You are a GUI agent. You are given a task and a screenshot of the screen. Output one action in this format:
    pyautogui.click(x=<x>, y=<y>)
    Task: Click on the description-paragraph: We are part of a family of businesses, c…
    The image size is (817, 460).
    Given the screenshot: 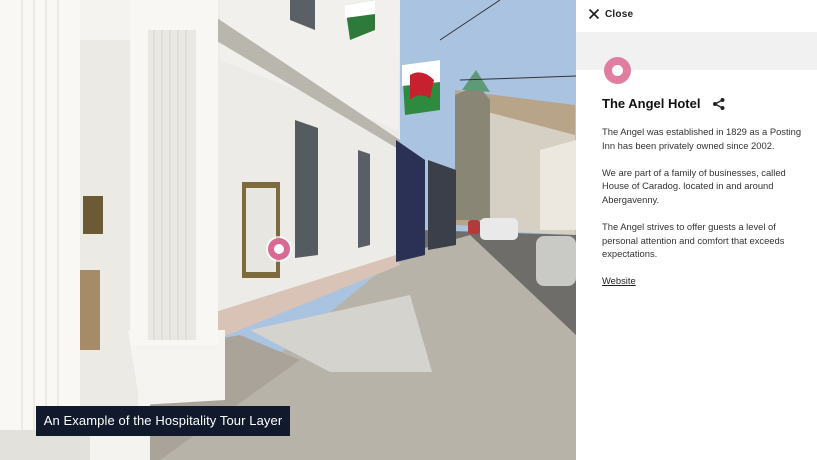 What is the action you would take?
    pyautogui.click(x=694, y=185)
    